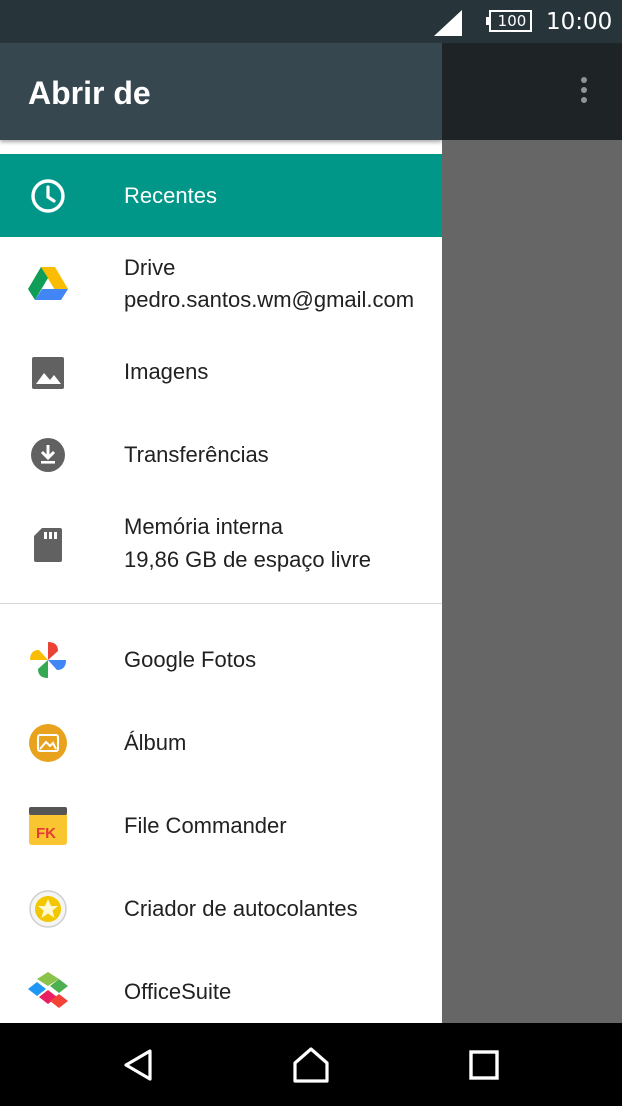 This screenshot has width=622, height=1106. What do you see at coordinates (203, 526) in the screenshot?
I see `drawer-item-label: Memória interna` at bounding box center [203, 526].